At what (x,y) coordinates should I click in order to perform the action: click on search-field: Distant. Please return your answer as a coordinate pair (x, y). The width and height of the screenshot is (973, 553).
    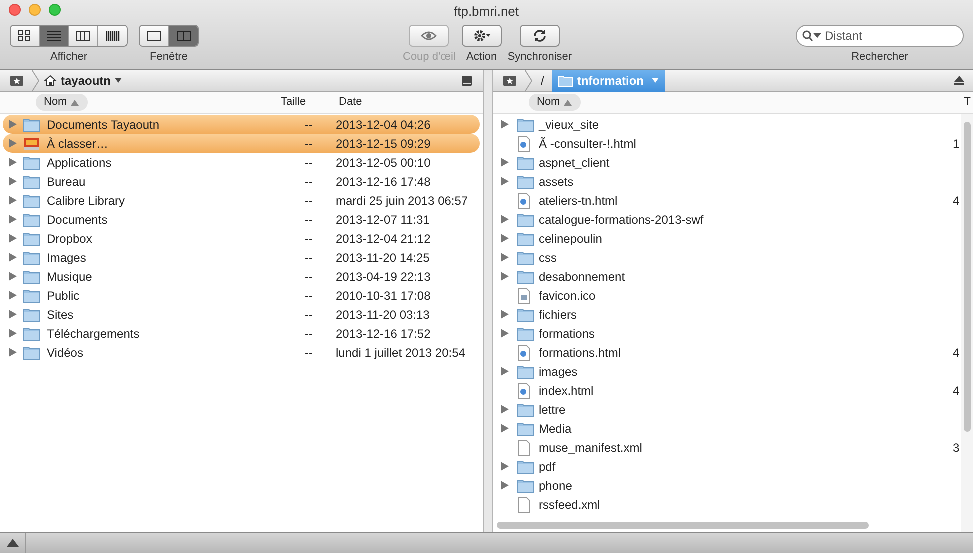
    Looking at the image, I should click on (880, 35).